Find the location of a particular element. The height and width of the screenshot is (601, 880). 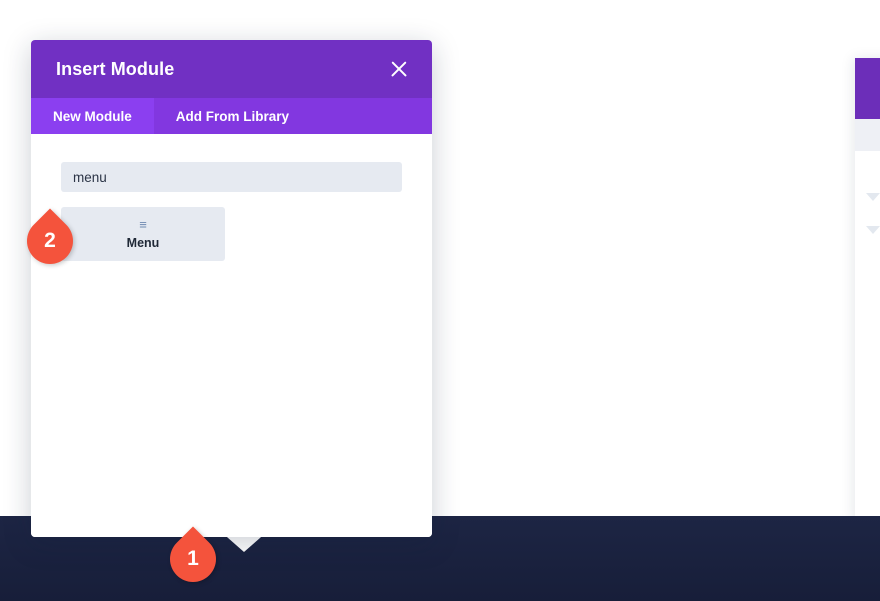

modal-header: Insert Module is located at coordinates (231, 69).